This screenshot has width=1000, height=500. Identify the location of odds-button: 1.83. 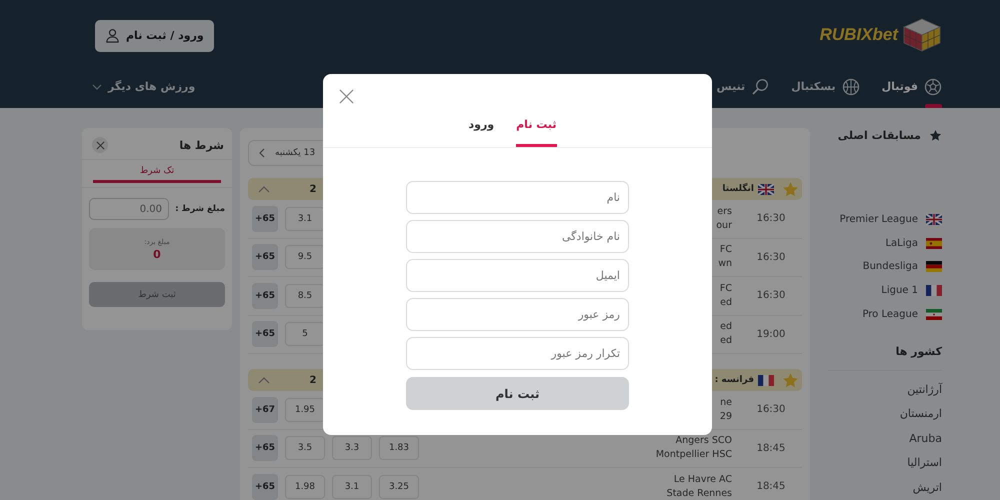
(399, 448).